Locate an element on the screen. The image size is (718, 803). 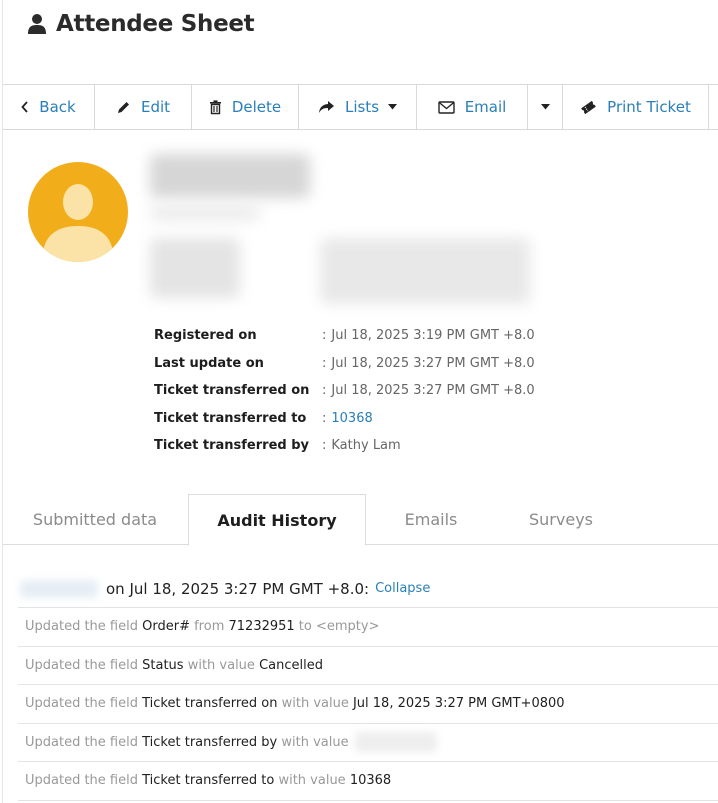
email-label: Email is located at coordinates (485, 107).